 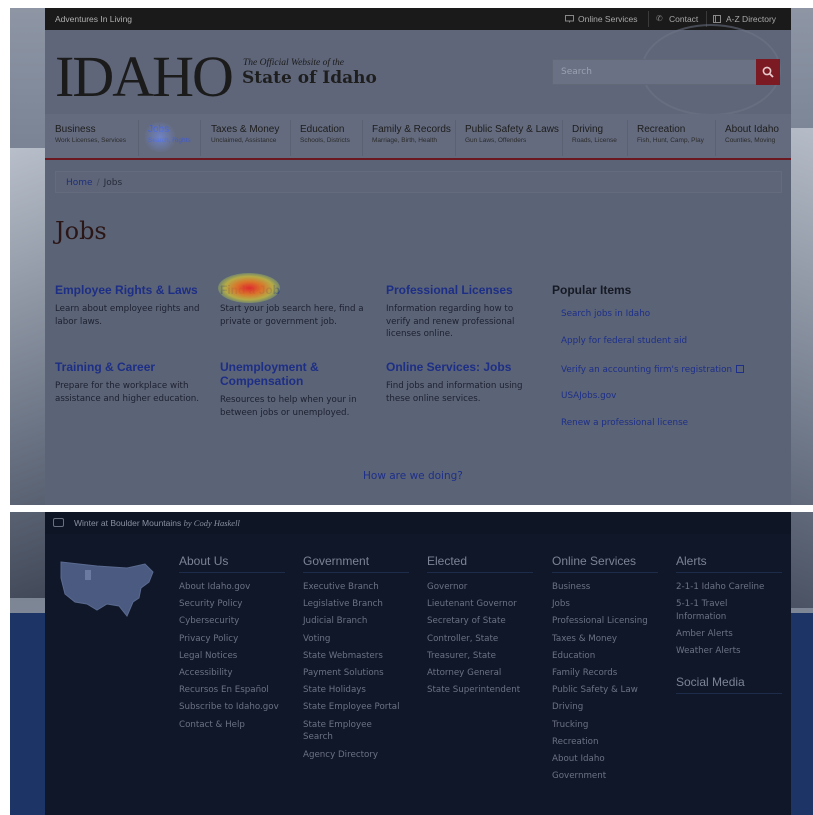 I want to click on footer-link: 5-1-1 Travel Information, so click(x=711, y=610).